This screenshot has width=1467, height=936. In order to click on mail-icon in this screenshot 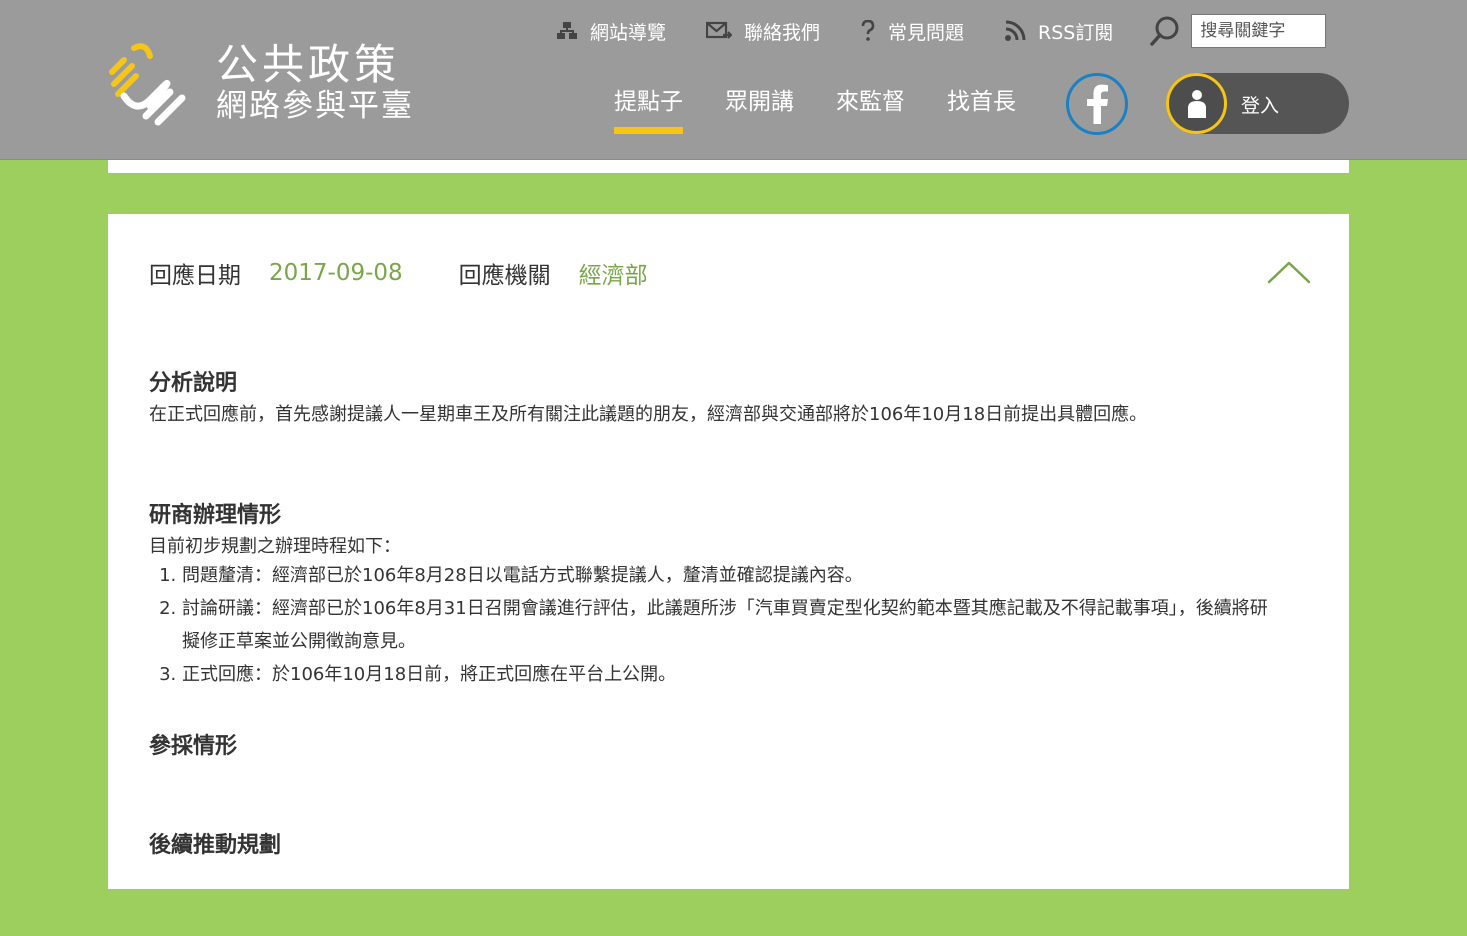, I will do `click(719, 30)`.